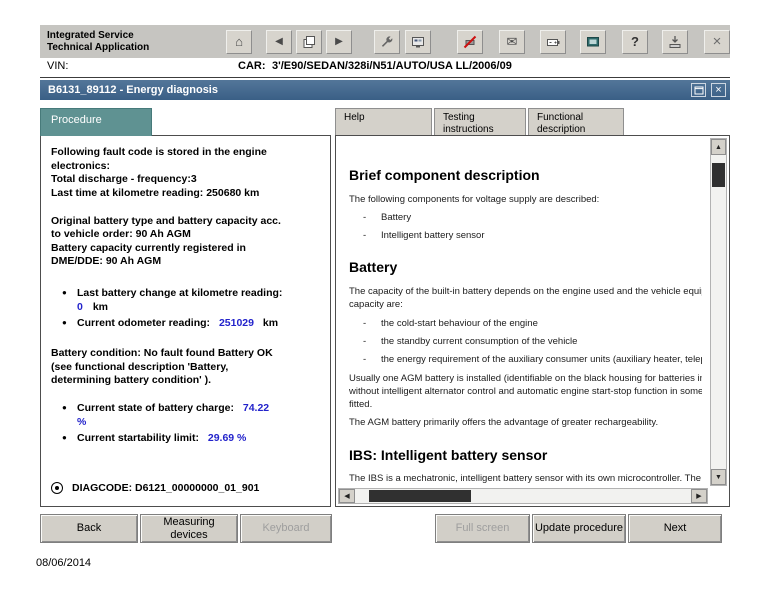 The width and height of the screenshot is (768, 593). I want to click on diagcode-radio-icon, so click(57, 488).